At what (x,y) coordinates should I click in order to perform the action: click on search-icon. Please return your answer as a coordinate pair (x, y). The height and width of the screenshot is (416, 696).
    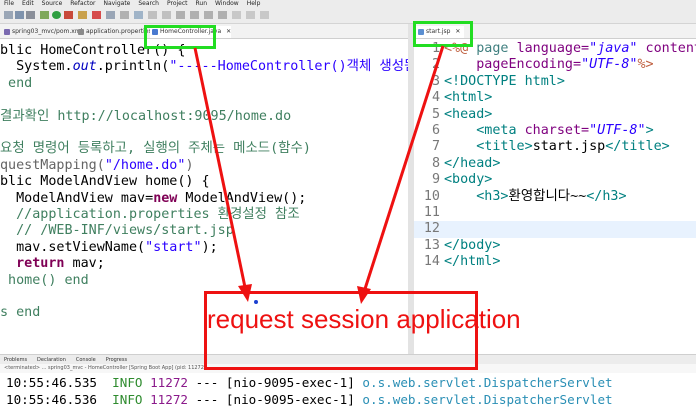
    Looking at the image, I should click on (138, 15).